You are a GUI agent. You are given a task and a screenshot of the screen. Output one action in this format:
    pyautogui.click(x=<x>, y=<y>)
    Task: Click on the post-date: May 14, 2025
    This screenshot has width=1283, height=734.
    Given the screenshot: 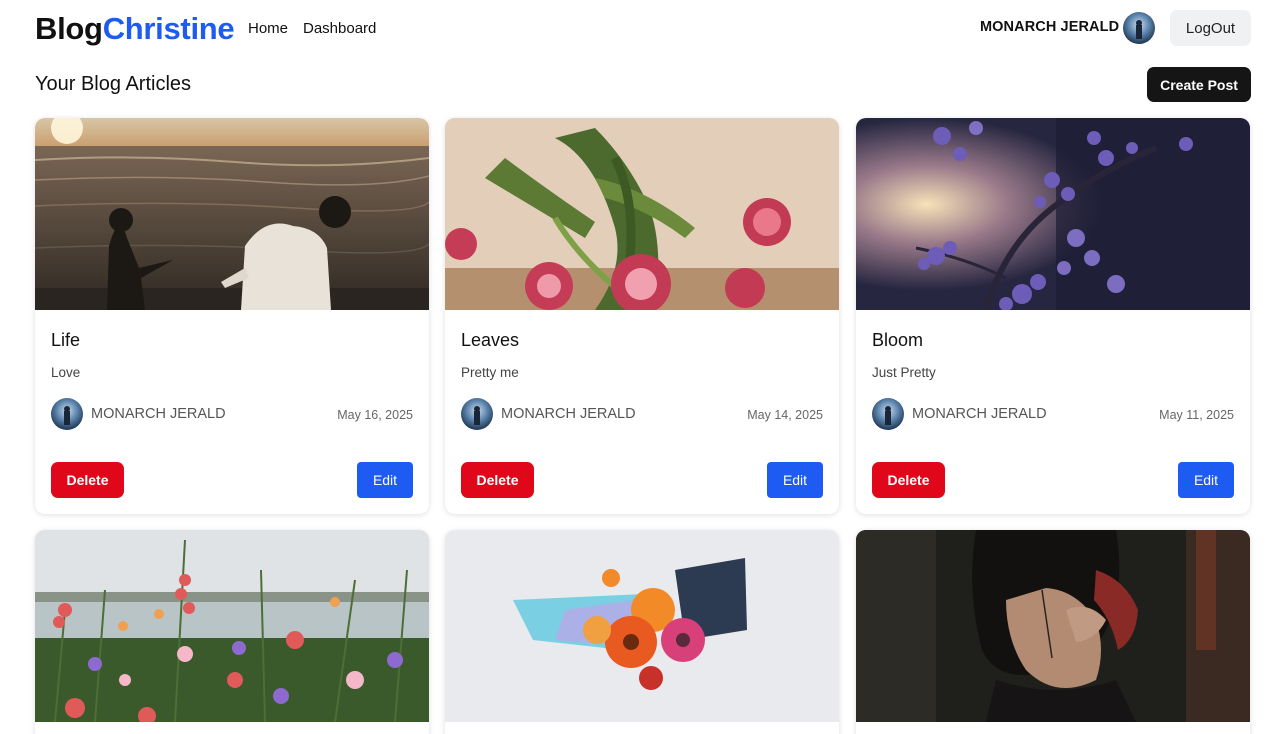 What is the action you would take?
    pyautogui.click(x=785, y=415)
    